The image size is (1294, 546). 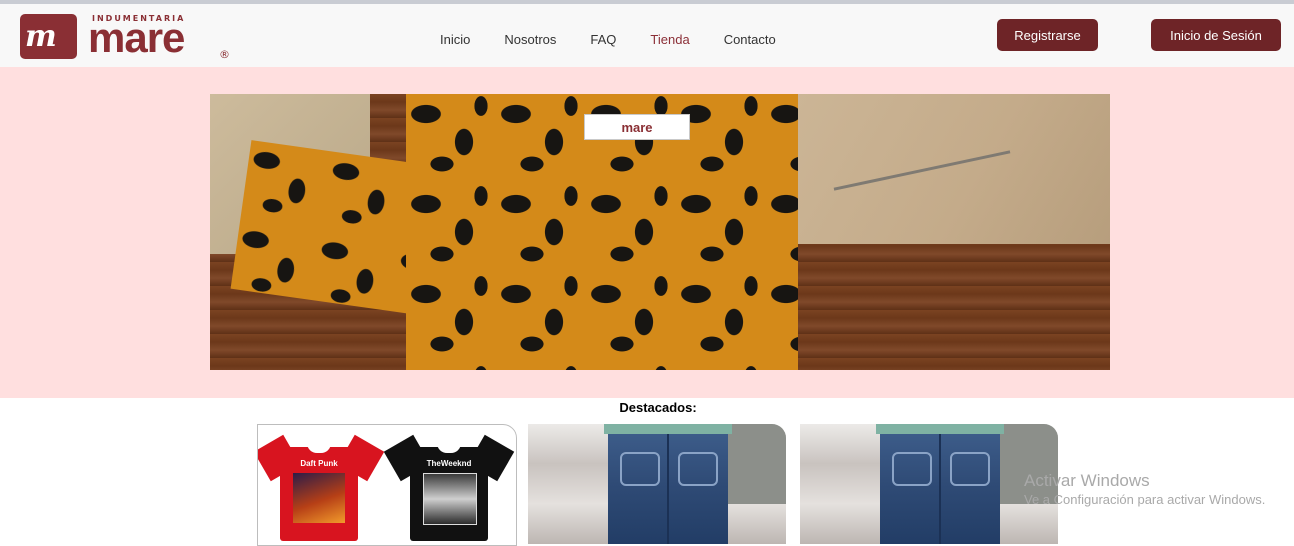 I want to click on brand-monogram-letter: m, so click(x=41, y=36).